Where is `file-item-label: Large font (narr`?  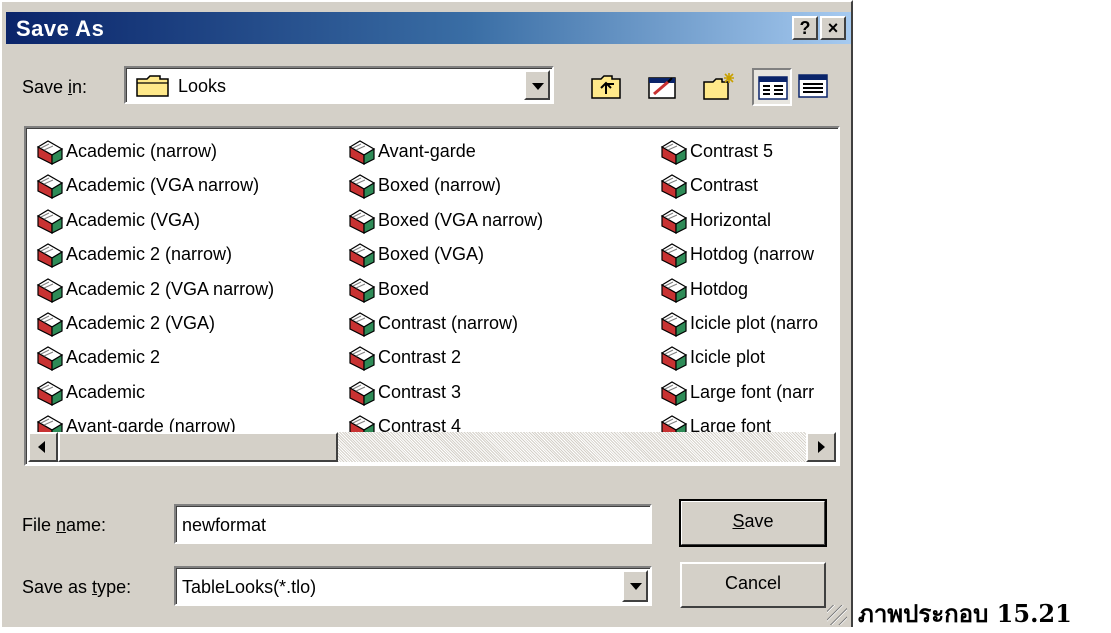 file-item-label: Large font (narr is located at coordinates (752, 391).